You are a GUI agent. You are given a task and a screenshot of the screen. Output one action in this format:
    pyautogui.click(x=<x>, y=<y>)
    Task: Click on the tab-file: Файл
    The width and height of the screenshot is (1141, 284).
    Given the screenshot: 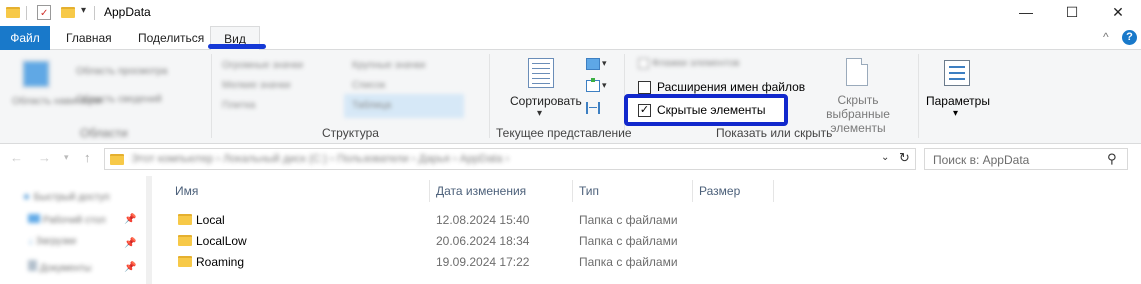 What is the action you would take?
    pyautogui.click(x=25, y=38)
    